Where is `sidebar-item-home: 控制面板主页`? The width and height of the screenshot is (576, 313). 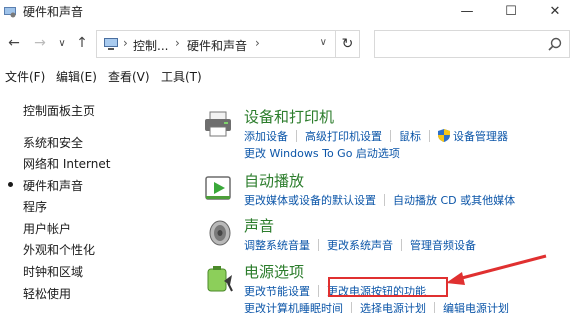
sidebar-item-home: 控制面板主页 is located at coordinates (59, 110).